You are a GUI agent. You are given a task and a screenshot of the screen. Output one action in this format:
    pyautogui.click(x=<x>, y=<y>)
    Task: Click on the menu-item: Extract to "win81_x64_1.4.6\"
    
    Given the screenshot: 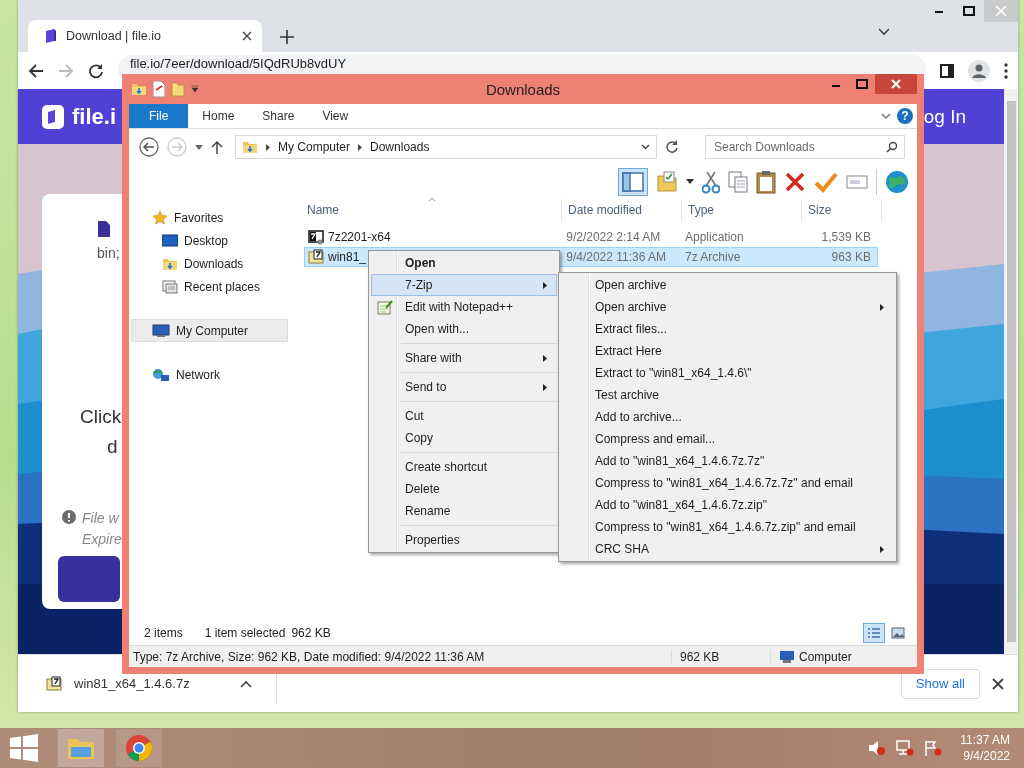 What is the action you would take?
    pyautogui.click(x=727, y=373)
    